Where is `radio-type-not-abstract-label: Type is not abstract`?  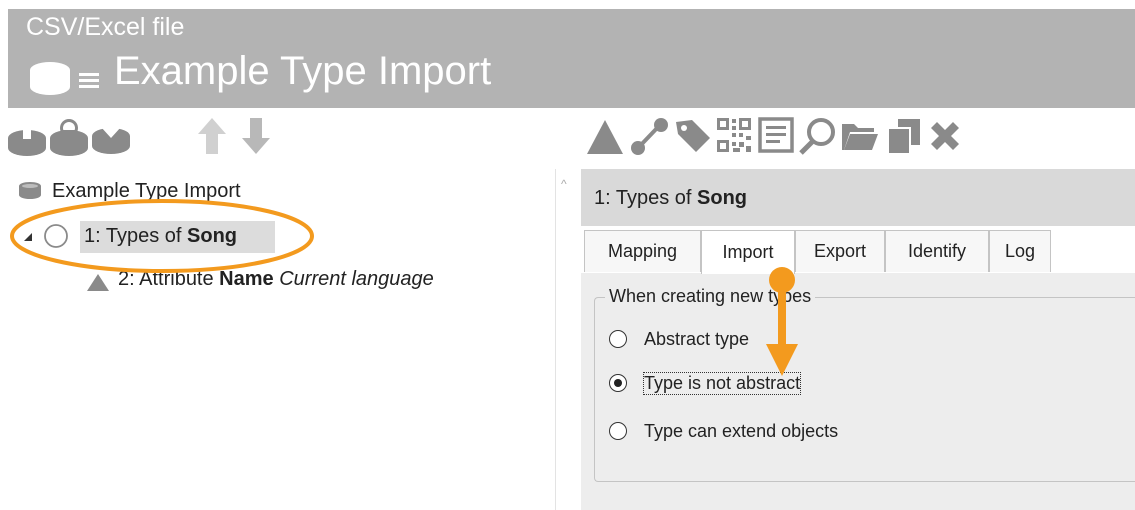 radio-type-not-abstract-label: Type is not abstract is located at coordinates (722, 383).